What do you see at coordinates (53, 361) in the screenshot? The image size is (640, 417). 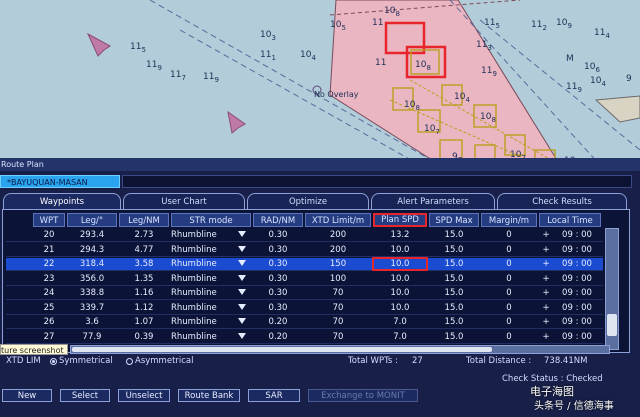 I see `symmetrical-radio` at bounding box center [53, 361].